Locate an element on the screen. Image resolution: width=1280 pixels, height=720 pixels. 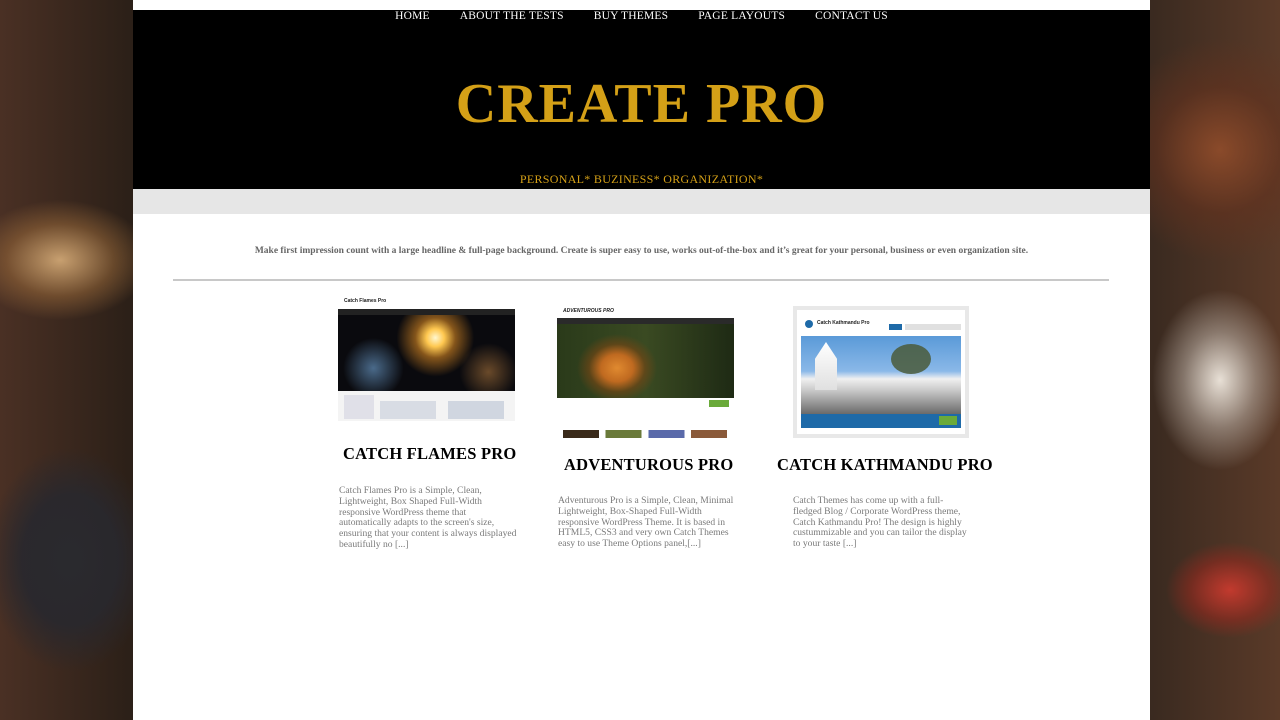
thumb-header: Catch Flames Pro is located at coordinates (426, 303).